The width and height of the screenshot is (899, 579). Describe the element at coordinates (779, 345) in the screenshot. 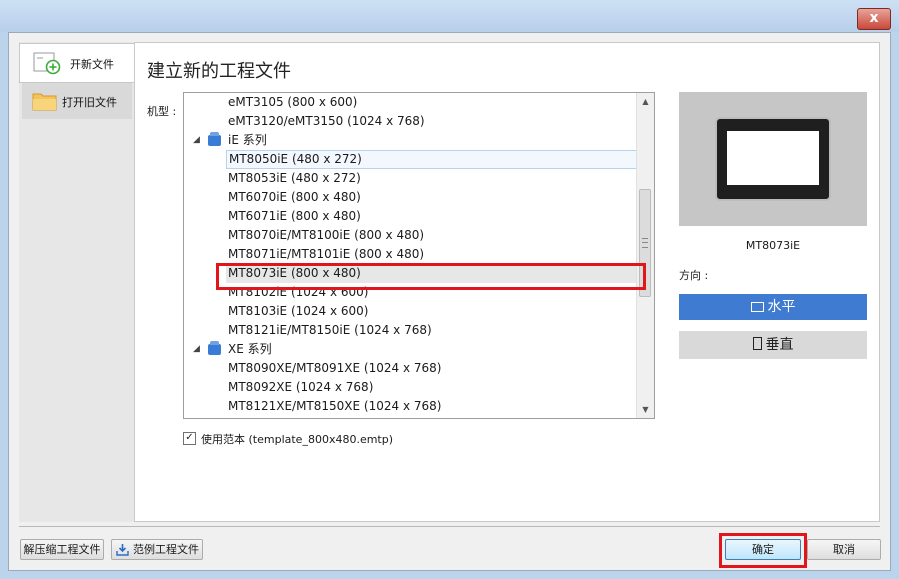

I see `vertical-label: 垂直` at that location.